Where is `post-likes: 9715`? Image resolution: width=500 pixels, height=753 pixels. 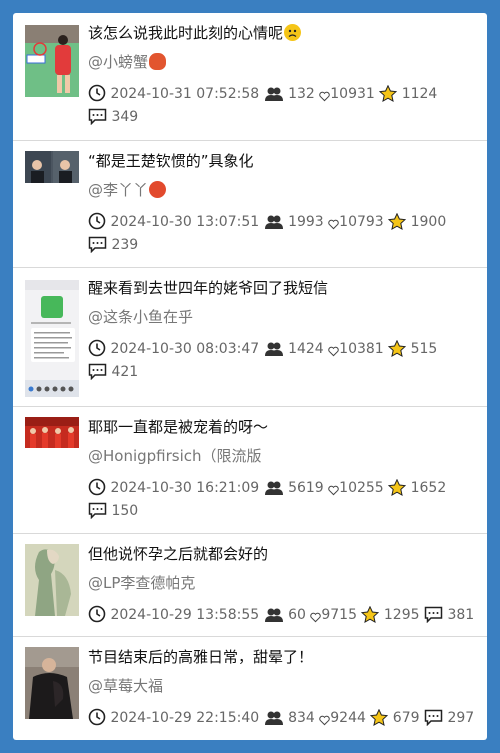 post-likes: 9715 is located at coordinates (335, 615).